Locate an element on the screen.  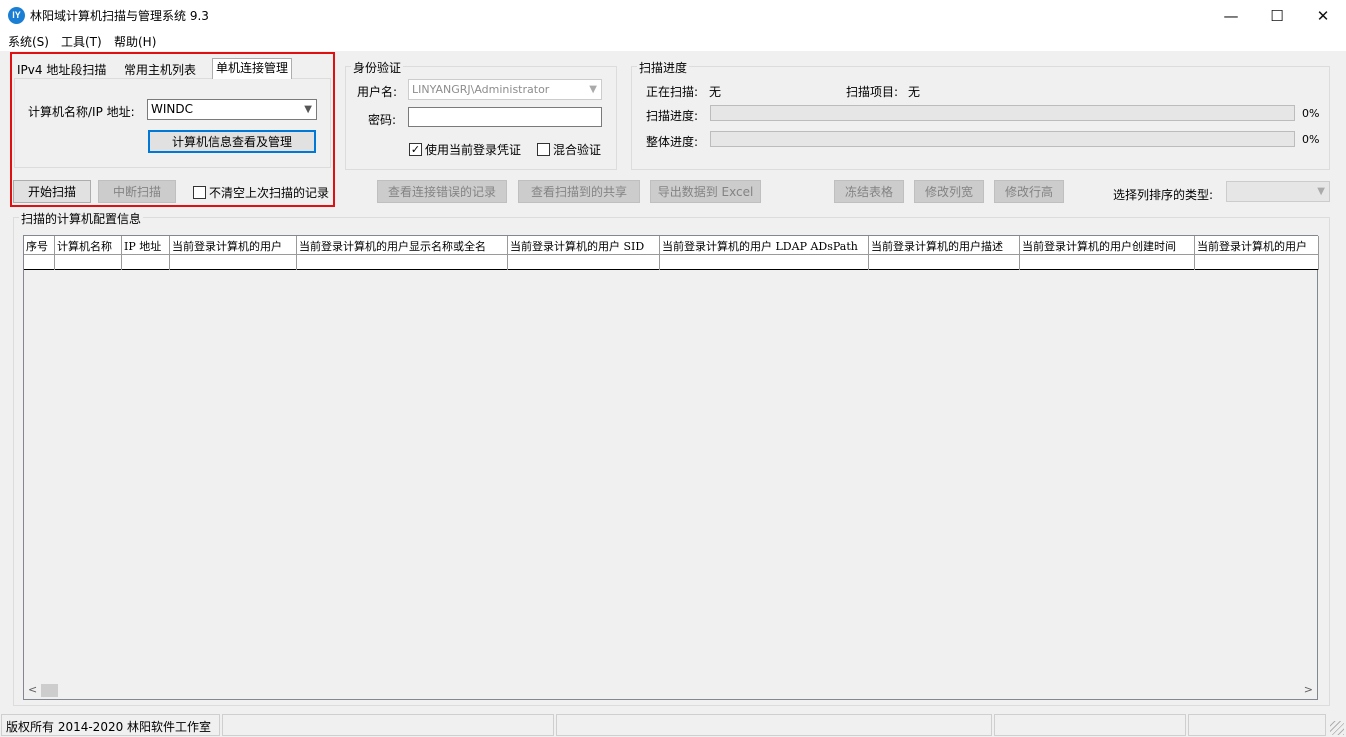
maximize-button: ☐ is located at coordinates (1277, 15).